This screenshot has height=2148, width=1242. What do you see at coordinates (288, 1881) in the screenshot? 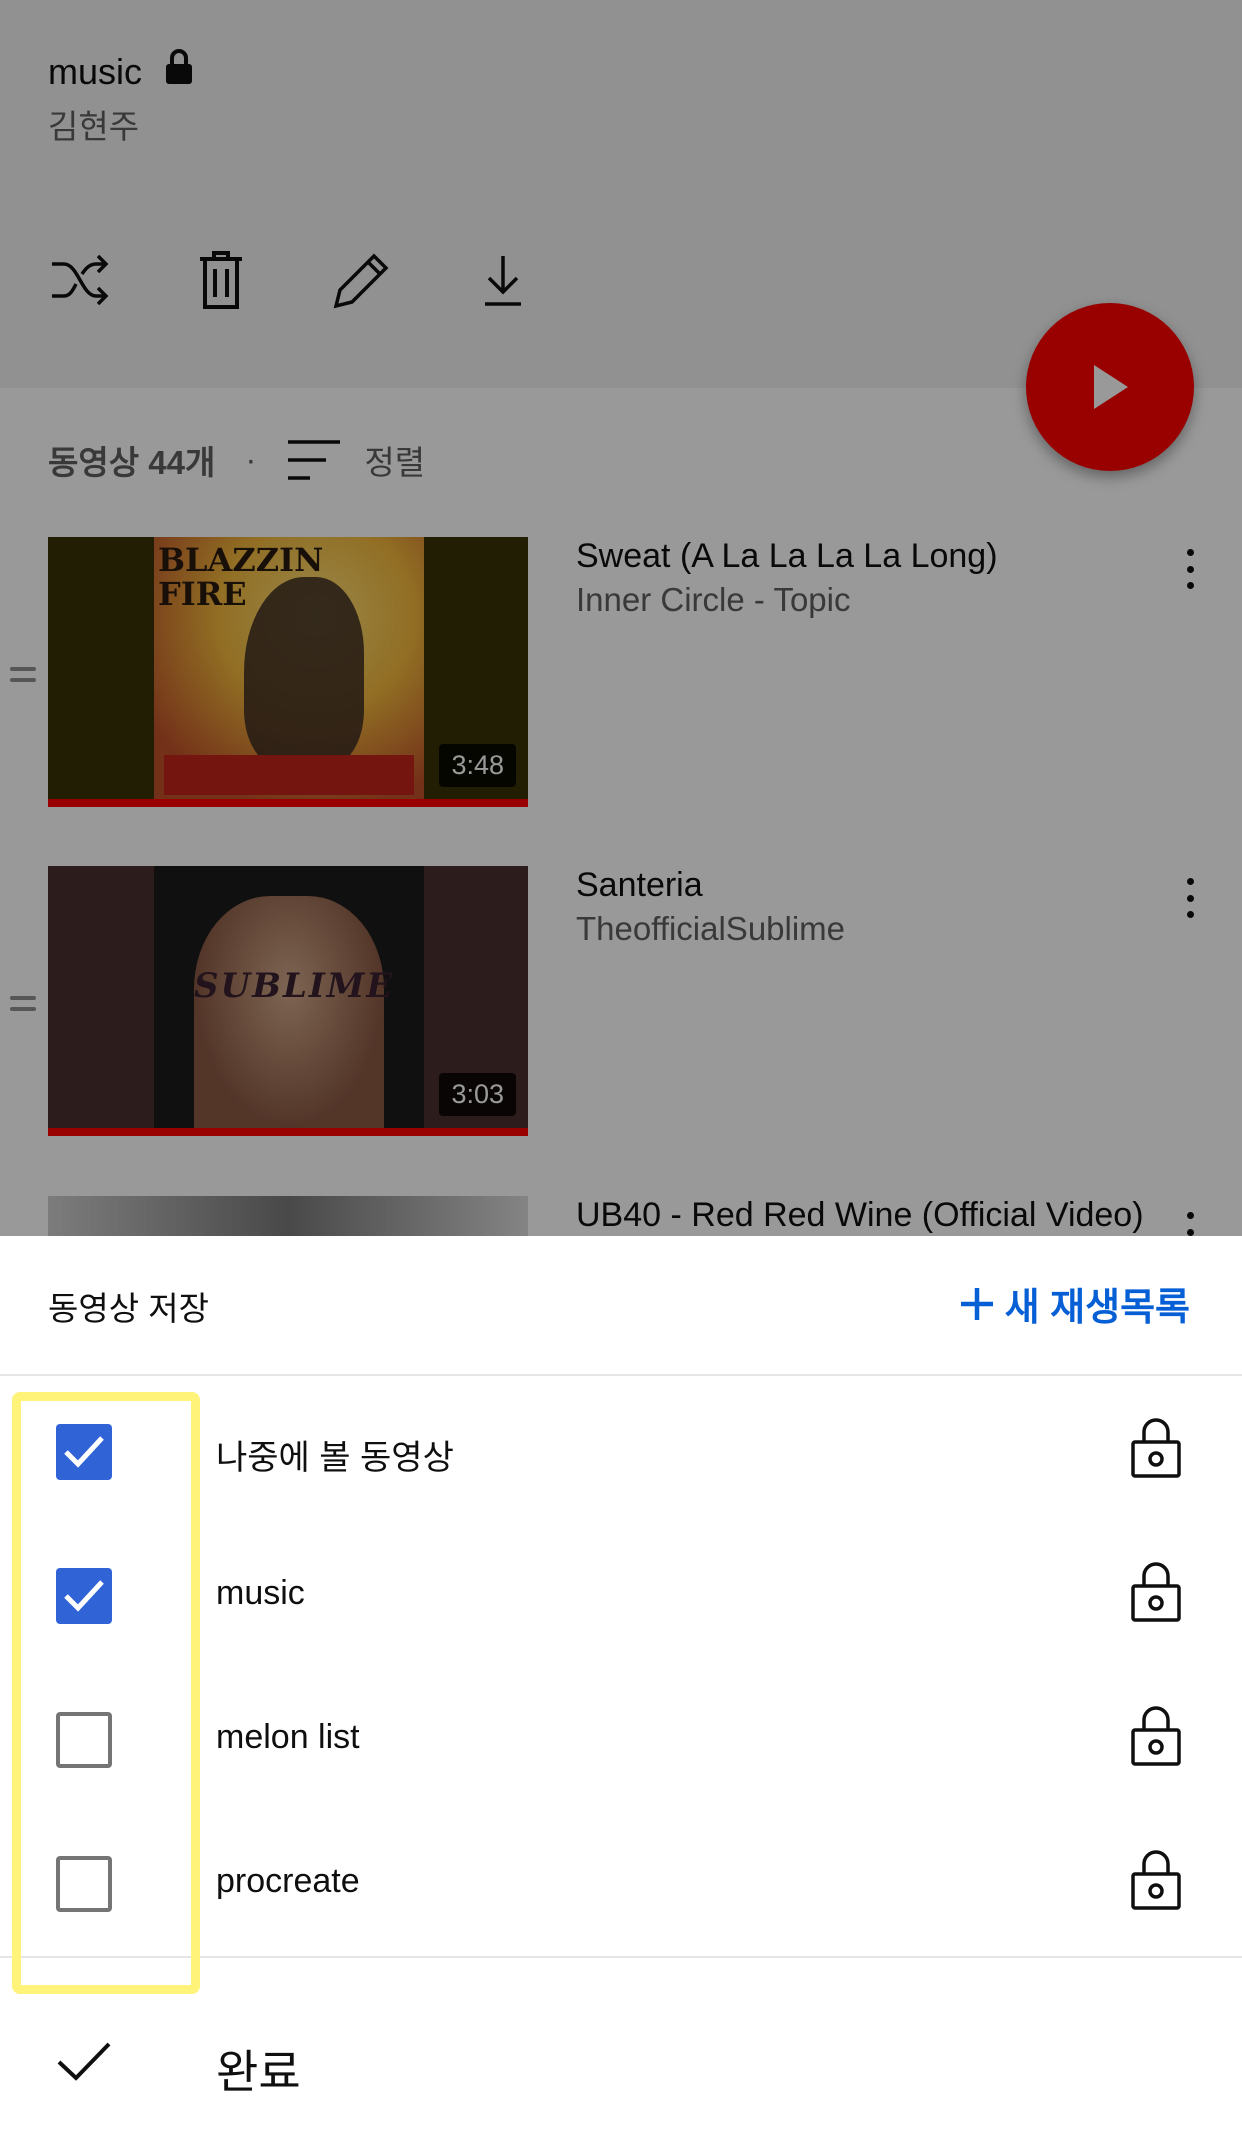
I see `playlist-name: procreate` at bounding box center [288, 1881].